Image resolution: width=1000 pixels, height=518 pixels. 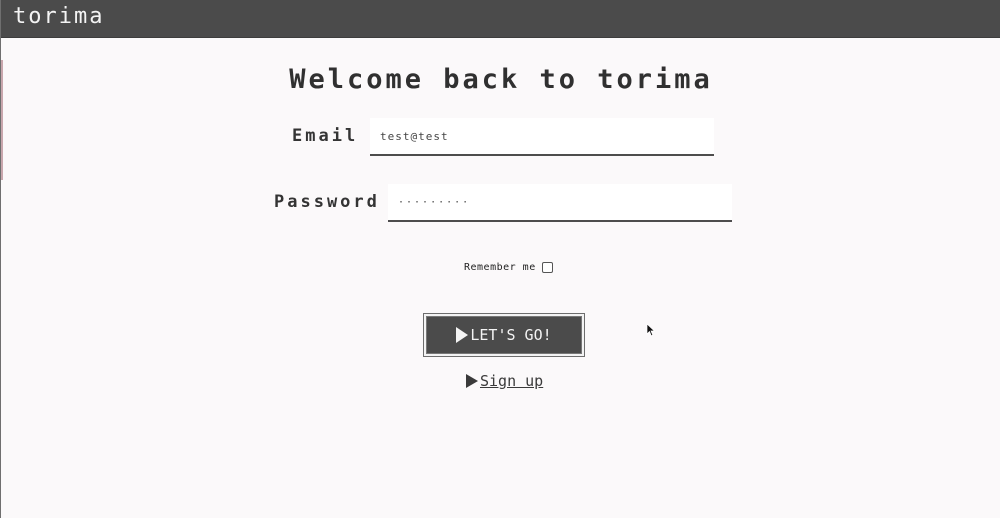 What do you see at coordinates (327, 202) in the screenshot?
I see `password-label: Password` at bounding box center [327, 202].